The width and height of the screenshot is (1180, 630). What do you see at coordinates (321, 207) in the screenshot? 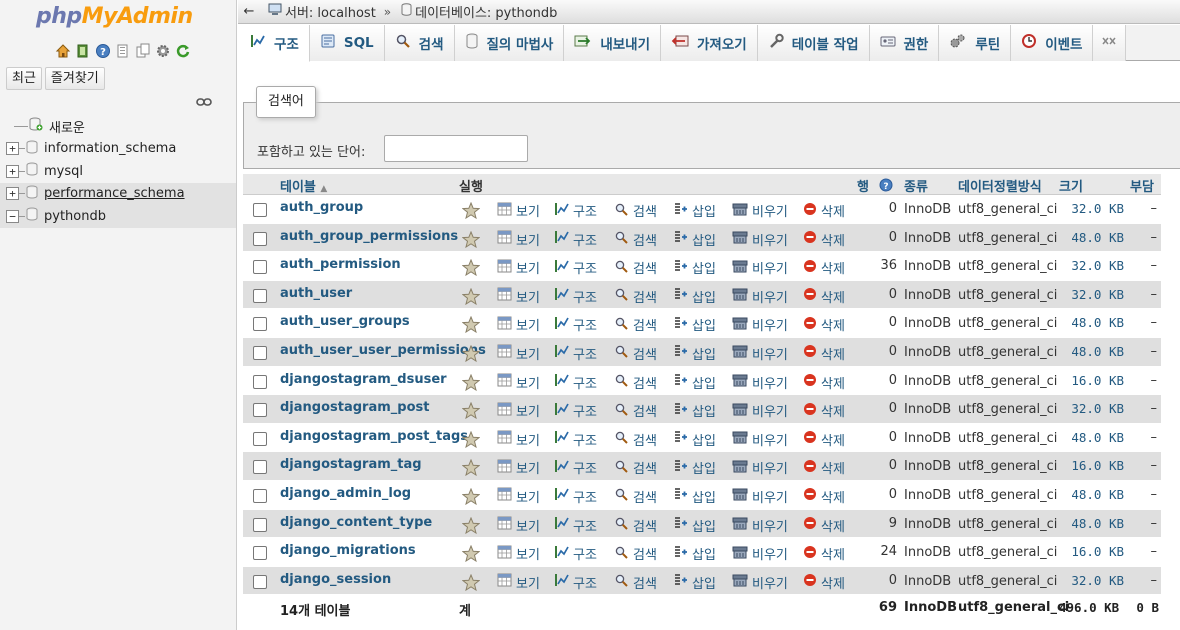
I see `table-name-link: auth_group` at bounding box center [321, 207].